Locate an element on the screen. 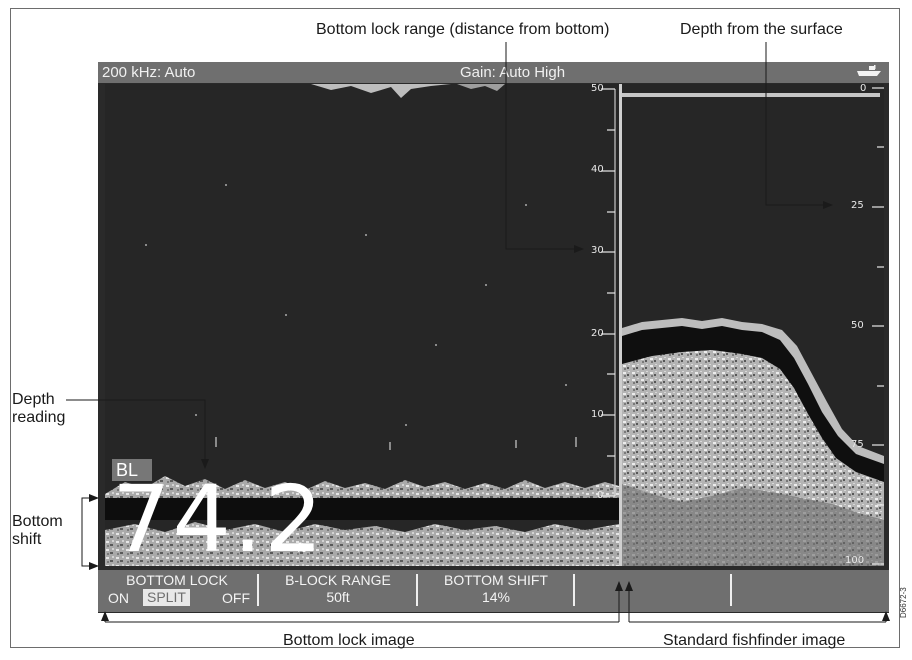  bottom-lock-option-on: ON is located at coordinates (118, 598).